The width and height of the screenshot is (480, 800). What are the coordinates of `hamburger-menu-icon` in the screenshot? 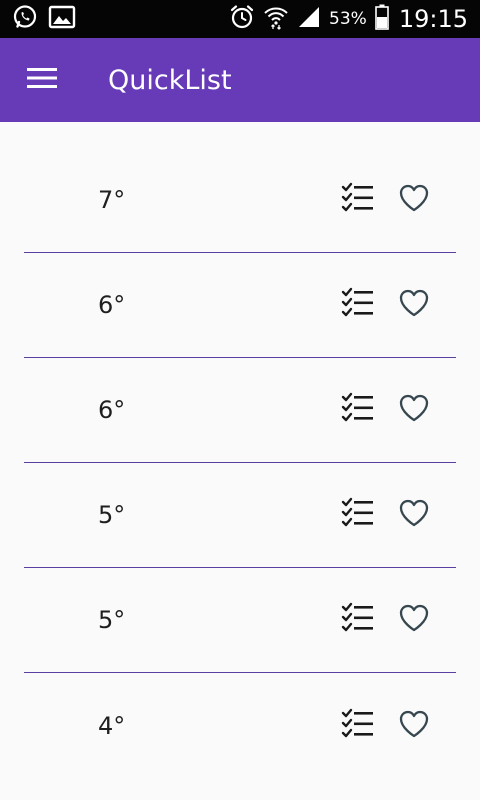 It's located at (42, 80).